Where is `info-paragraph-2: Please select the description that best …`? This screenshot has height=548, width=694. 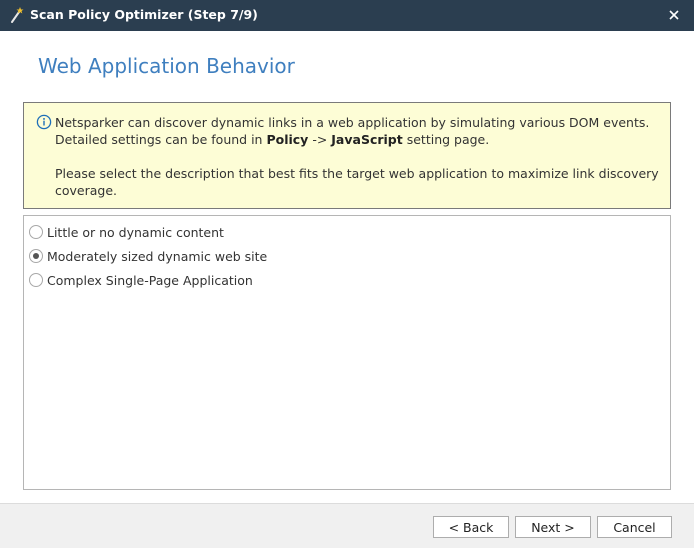
info-paragraph-2: Please select the description that best … is located at coordinates (357, 182).